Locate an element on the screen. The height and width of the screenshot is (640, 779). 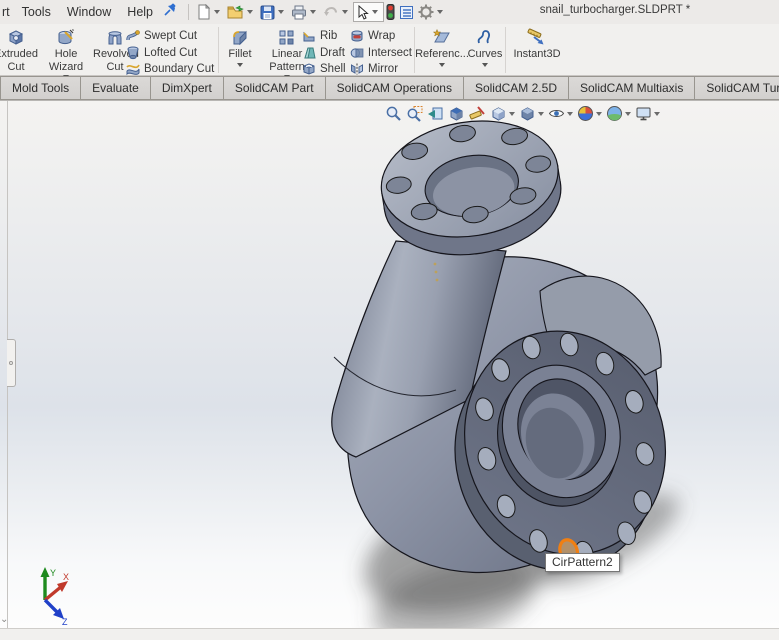
menu-help: Help is located at coordinates (140, 12).